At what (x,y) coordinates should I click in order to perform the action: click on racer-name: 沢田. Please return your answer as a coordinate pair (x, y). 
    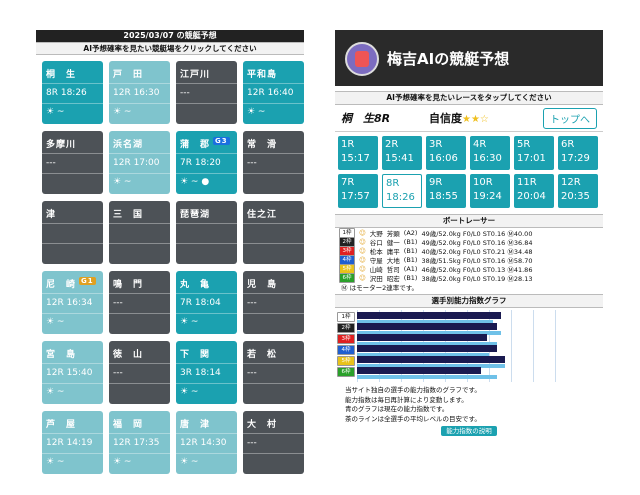
    Looking at the image, I should click on (376, 278).